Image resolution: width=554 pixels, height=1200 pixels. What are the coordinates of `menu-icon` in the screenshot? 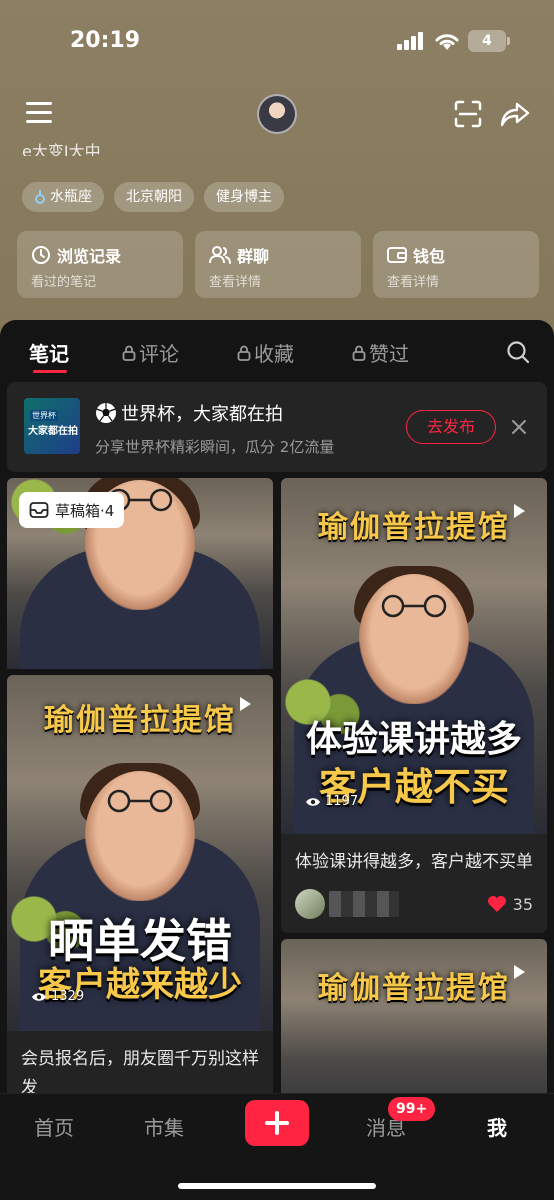 It's located at (39, 113).